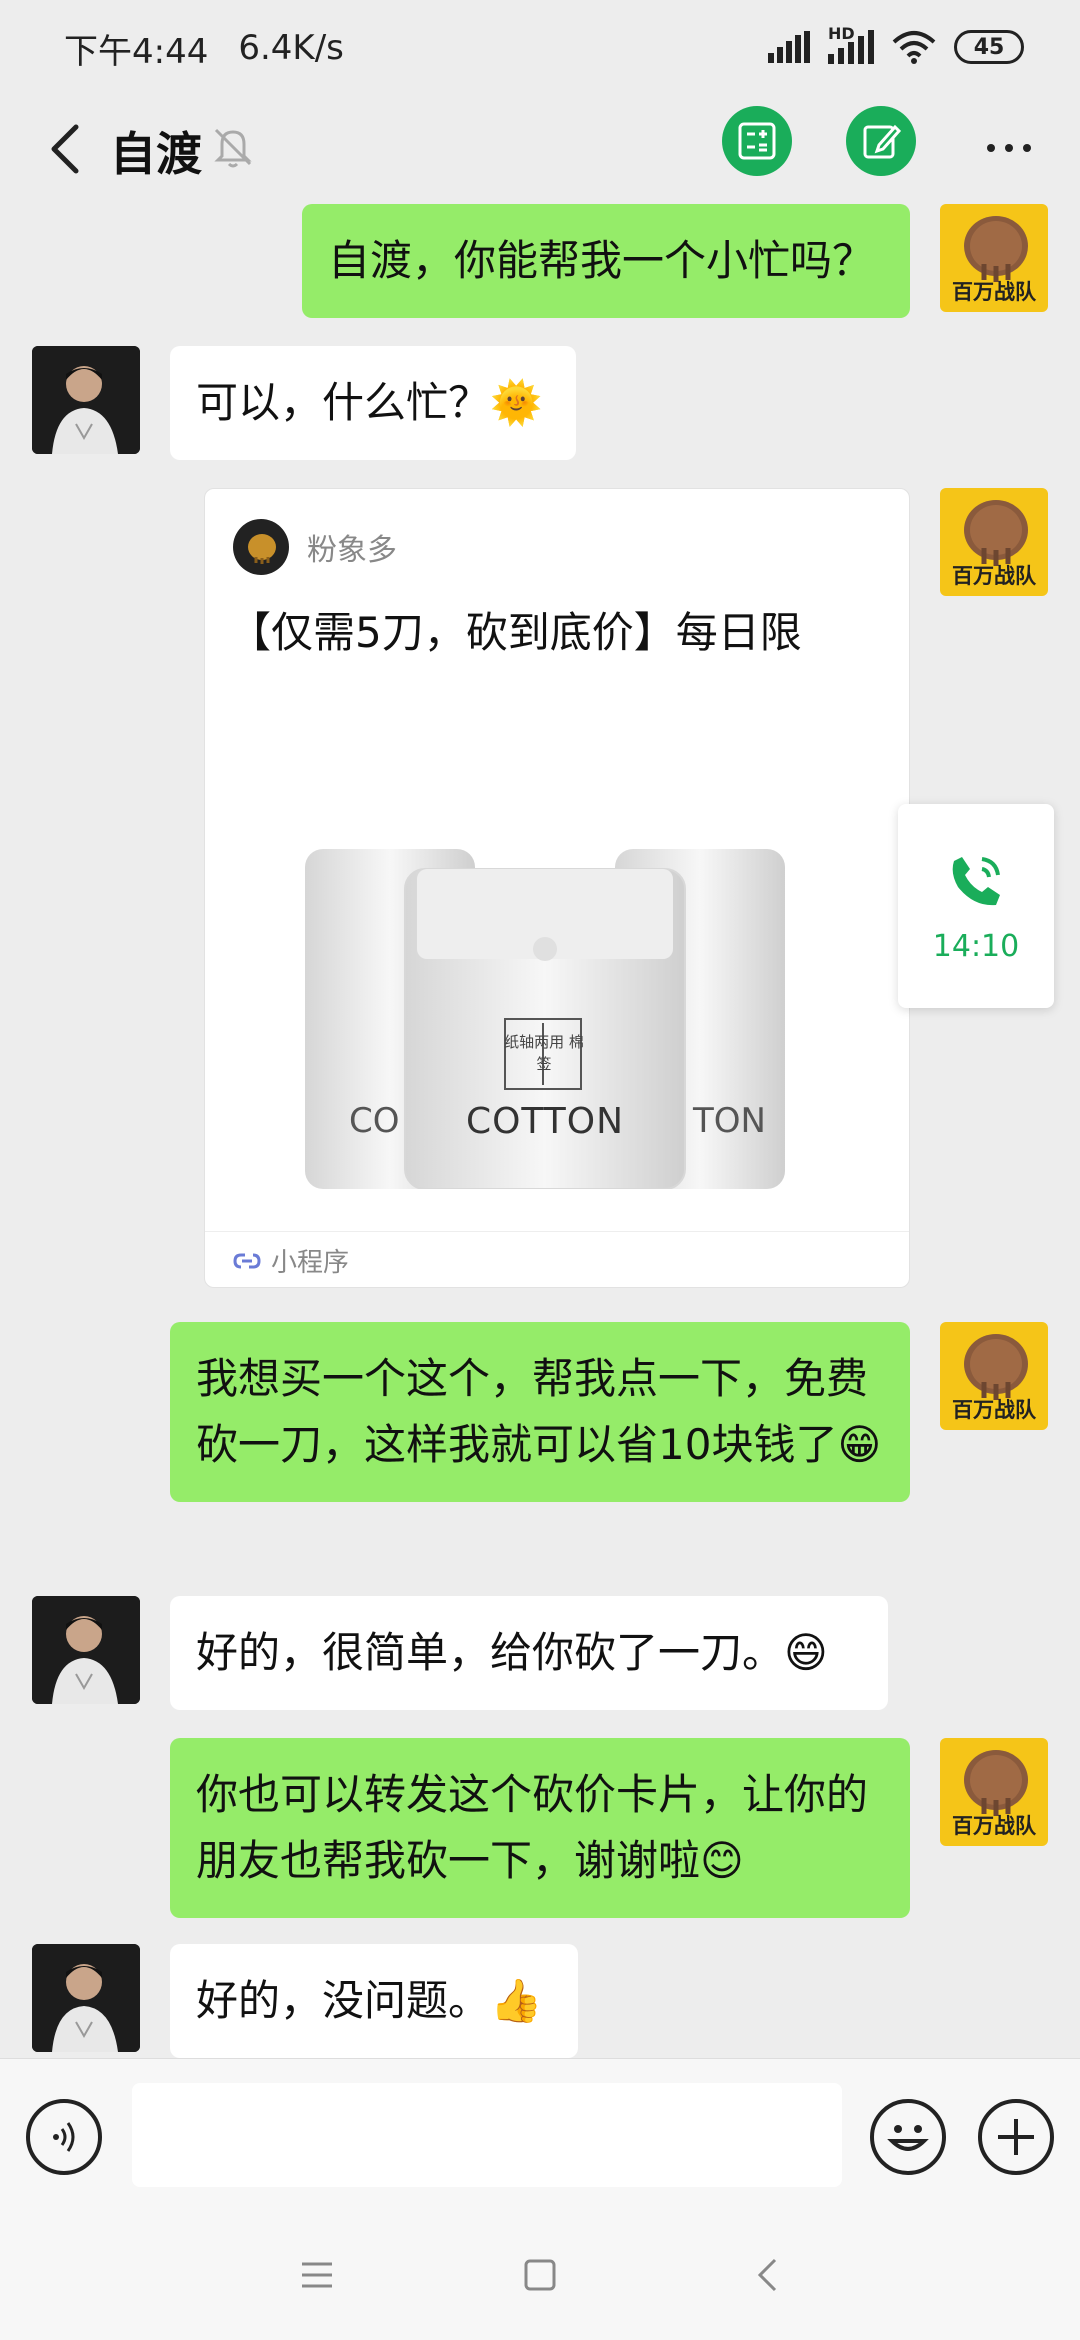 The height and width of the screenshot is (2340, 1080). I want to click on phone-call-icon, so click(976, 880).